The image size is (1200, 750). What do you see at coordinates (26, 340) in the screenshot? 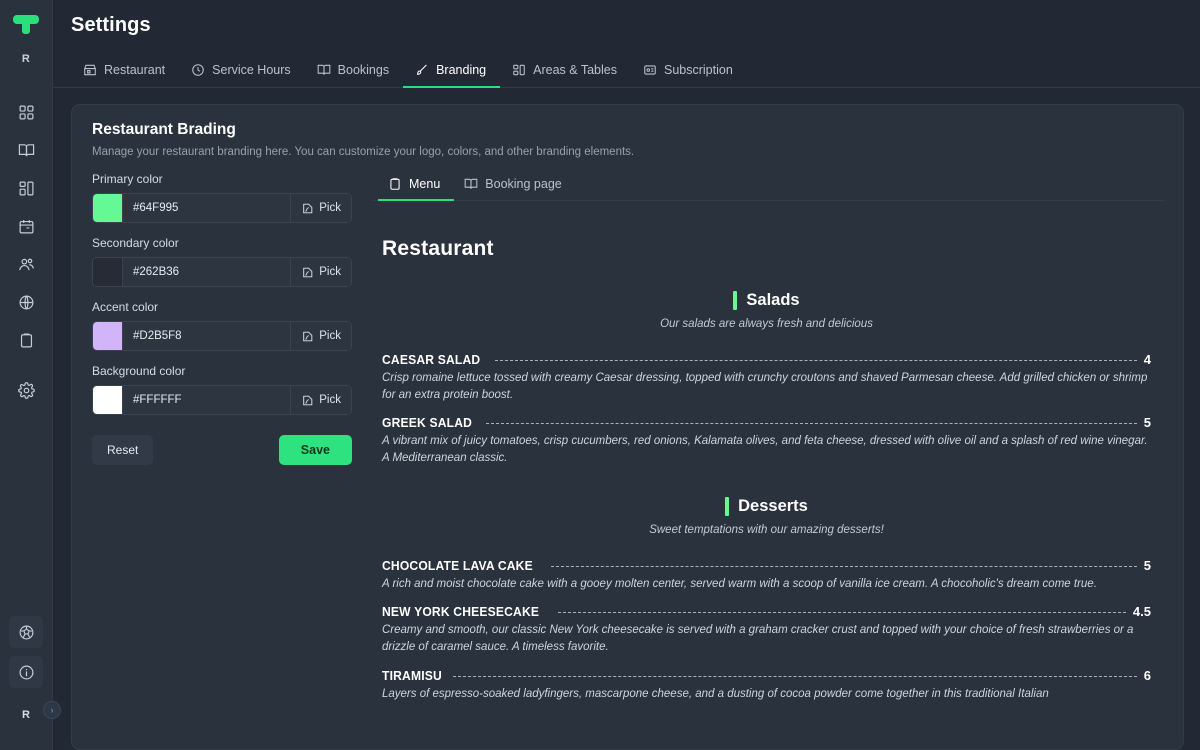
I see `sidebar-item-orders` at bounding box center [26, 340].